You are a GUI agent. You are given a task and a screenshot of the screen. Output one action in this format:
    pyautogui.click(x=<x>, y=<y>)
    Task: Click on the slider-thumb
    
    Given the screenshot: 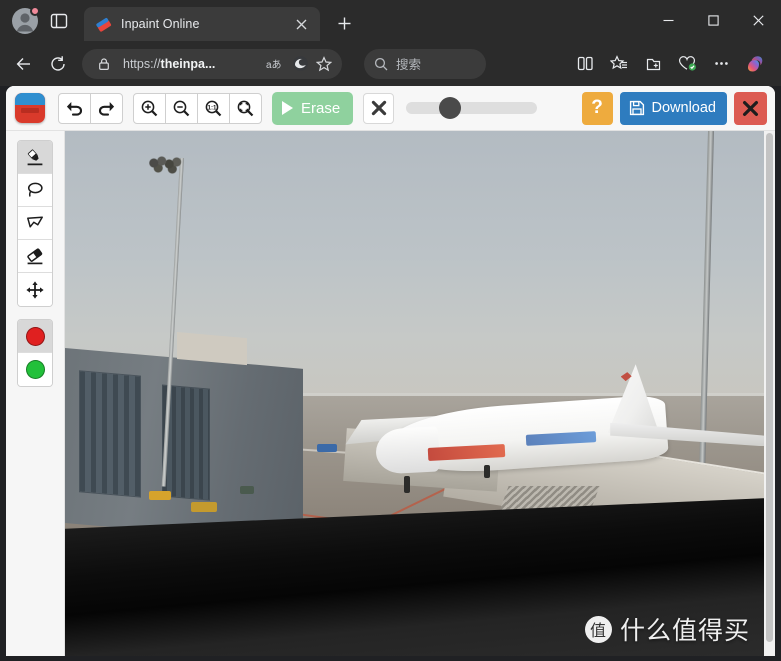 What is the action you would take?
    pyautogui.click(x=450, y=108)
    